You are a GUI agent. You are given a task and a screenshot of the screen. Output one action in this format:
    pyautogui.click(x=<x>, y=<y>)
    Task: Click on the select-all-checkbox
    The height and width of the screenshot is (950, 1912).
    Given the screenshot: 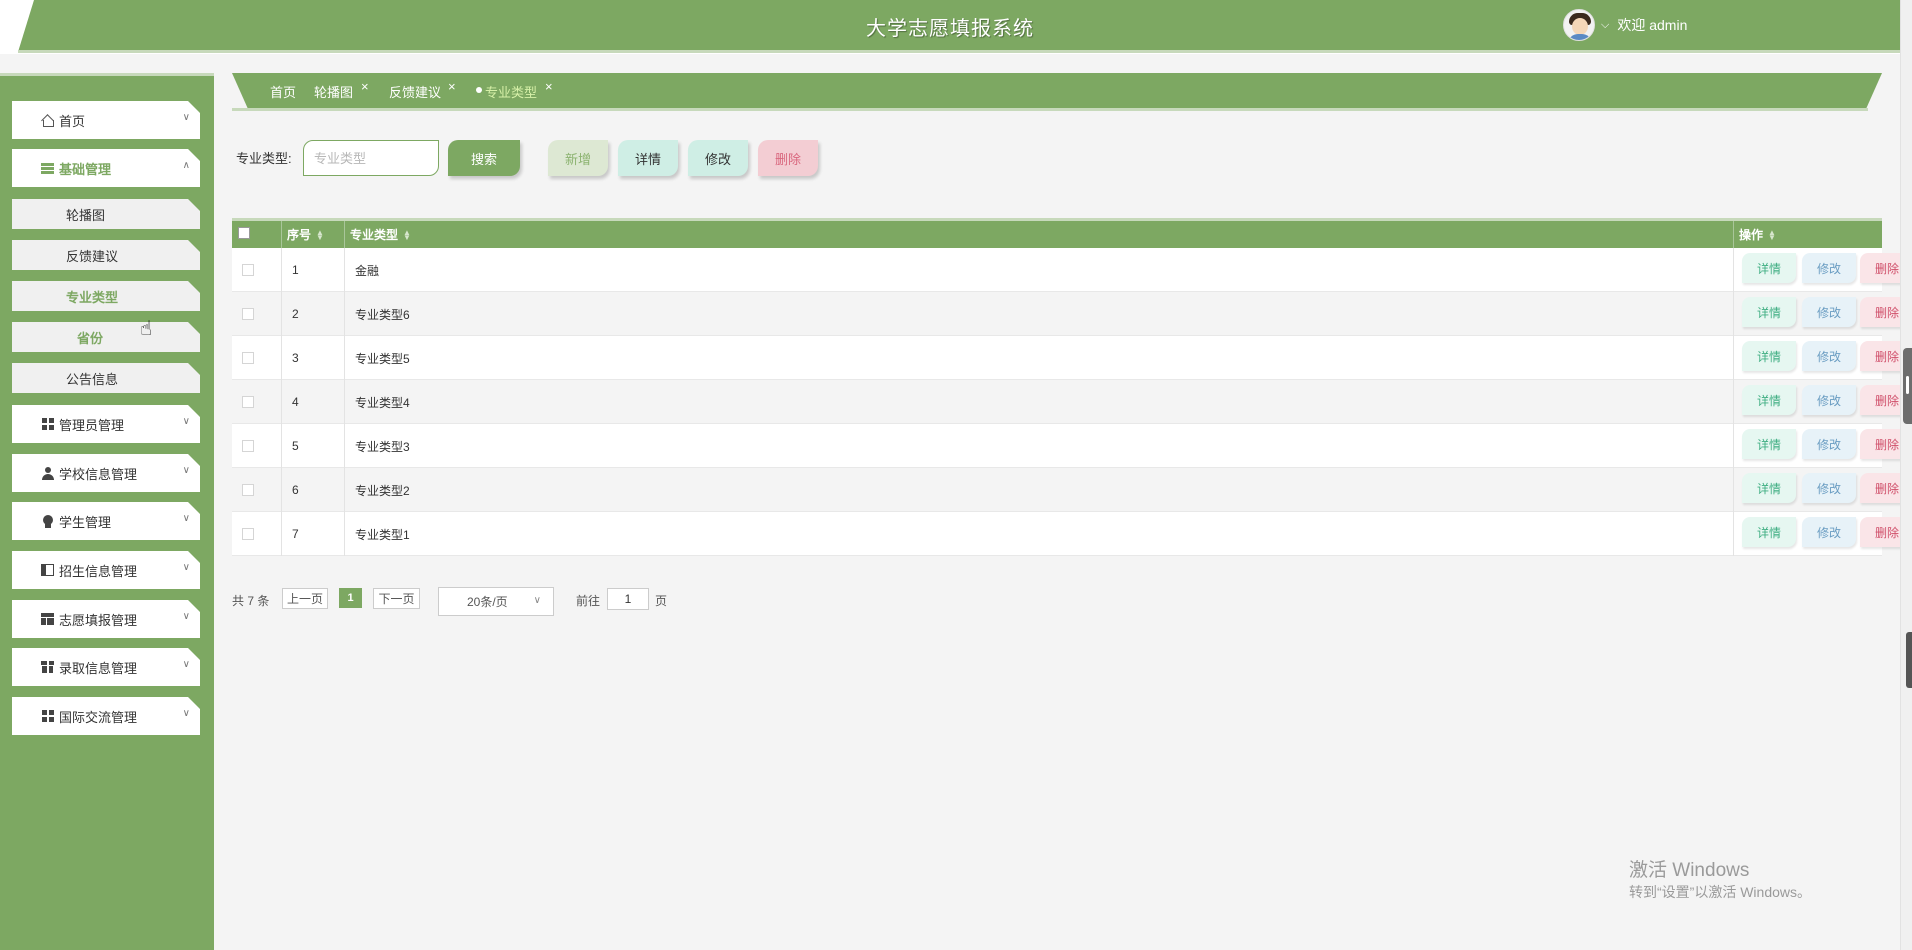 What is the action you would take?
    pyautogui.click(x=244, y=232)
    